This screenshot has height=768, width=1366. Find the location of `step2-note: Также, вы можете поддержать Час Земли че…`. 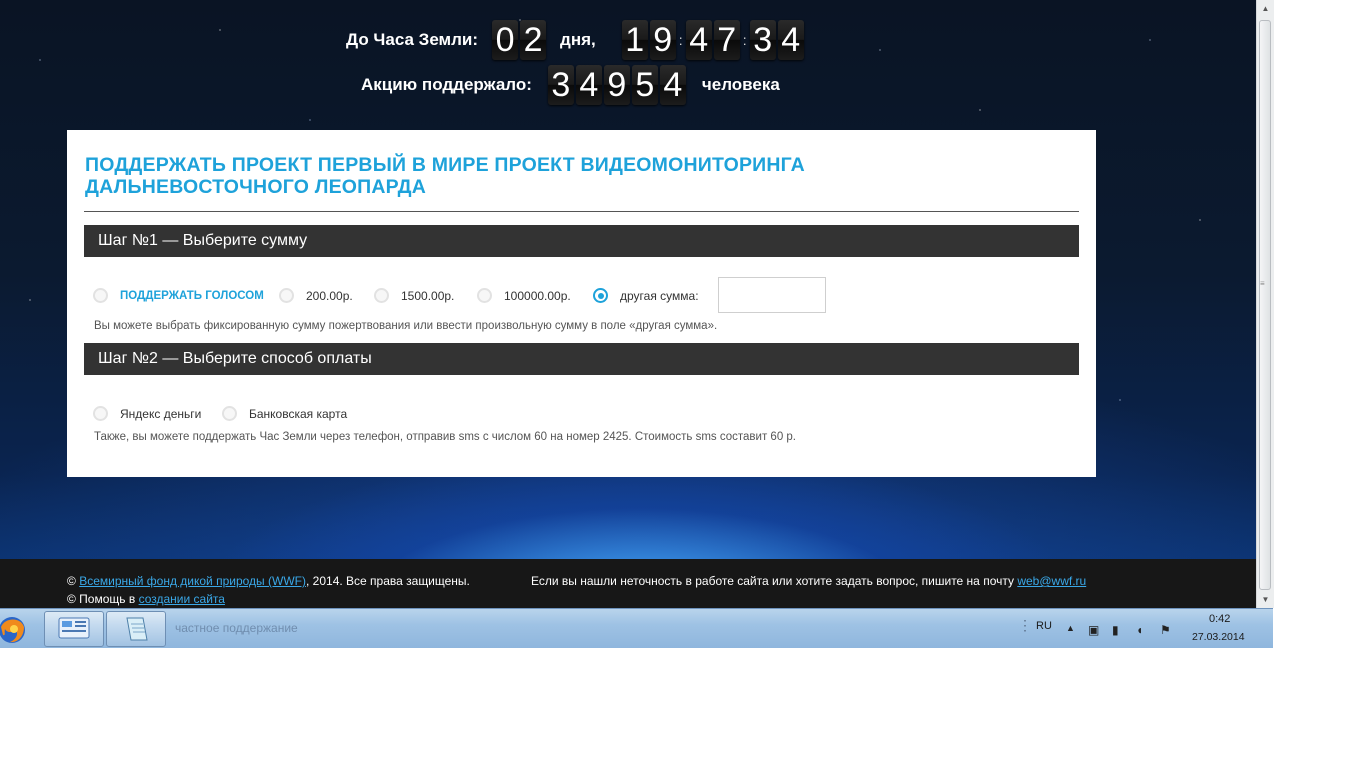

step2-note: Также, вы можете поддержать Час Земли че… is located at coordinates (445, 437).